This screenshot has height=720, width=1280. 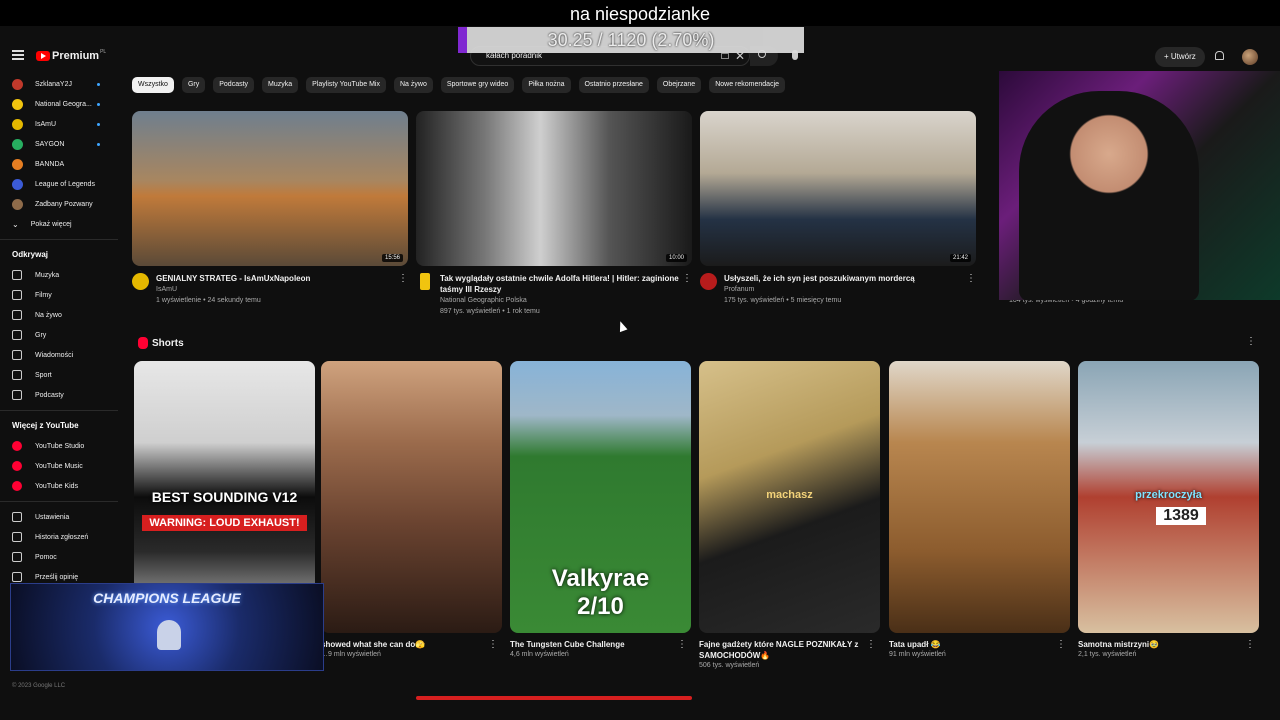 I want to click on show-more-button: ⌄ Pokaż więcej, so click(x=59, y=224).